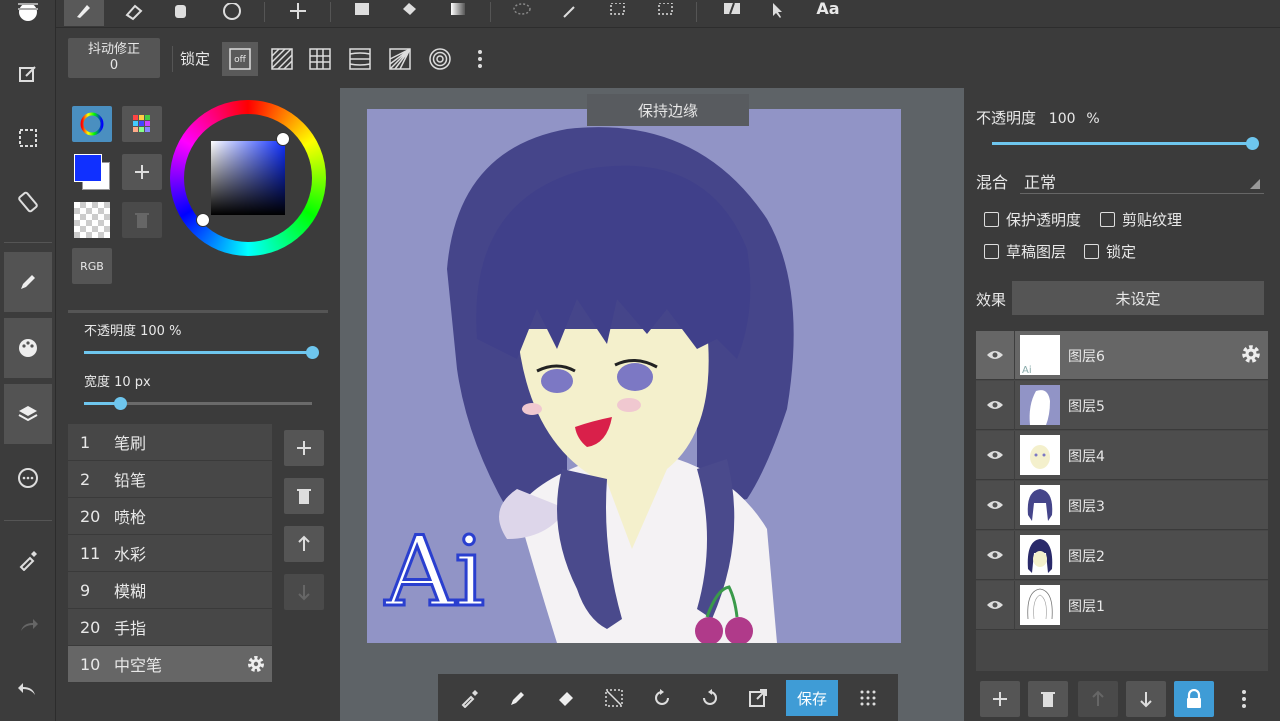 Image resolution: width=1280 pixels, height=721 pixels. I want to click on clipping-checkbox: 剪贴纹理, so click(1141, 219).